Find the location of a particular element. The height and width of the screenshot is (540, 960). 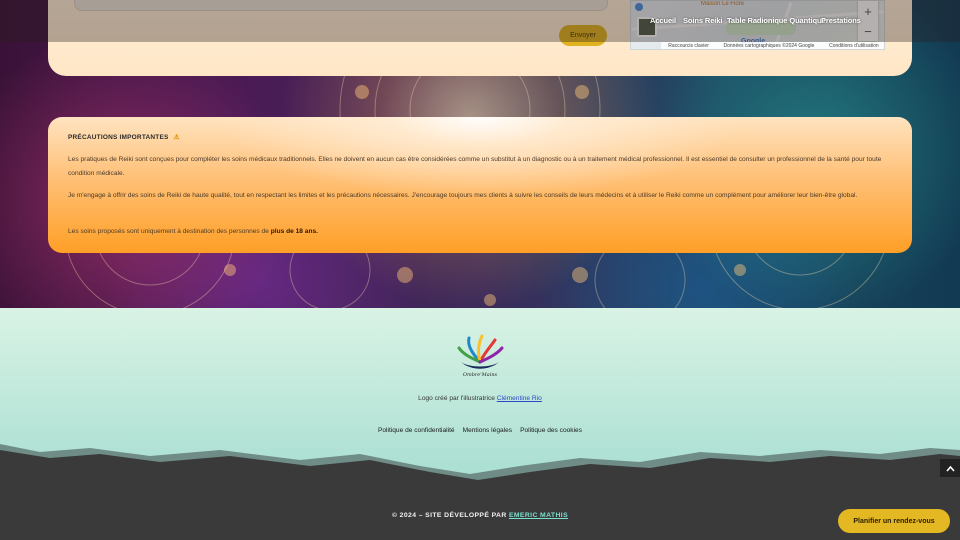

precautions-title-text: PRÉCAUTIONS IMPORTANTES is located at coordinates (118, 137).